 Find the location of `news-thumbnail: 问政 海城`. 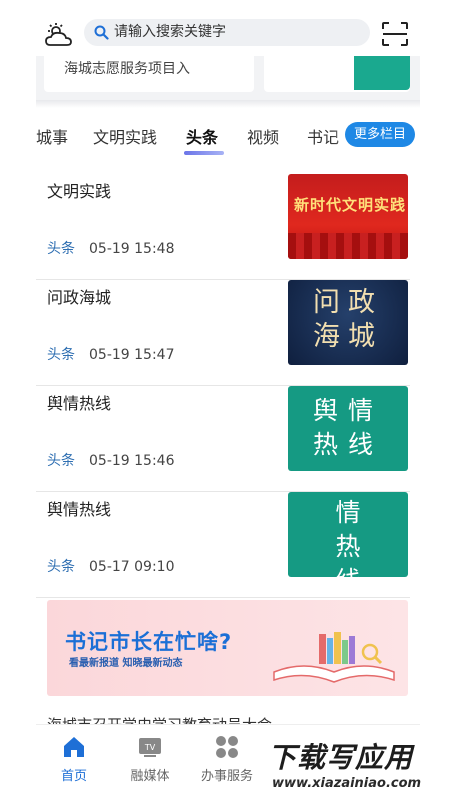

news-thumbnail: 问政 海城 is located at coordinates (348, 322).